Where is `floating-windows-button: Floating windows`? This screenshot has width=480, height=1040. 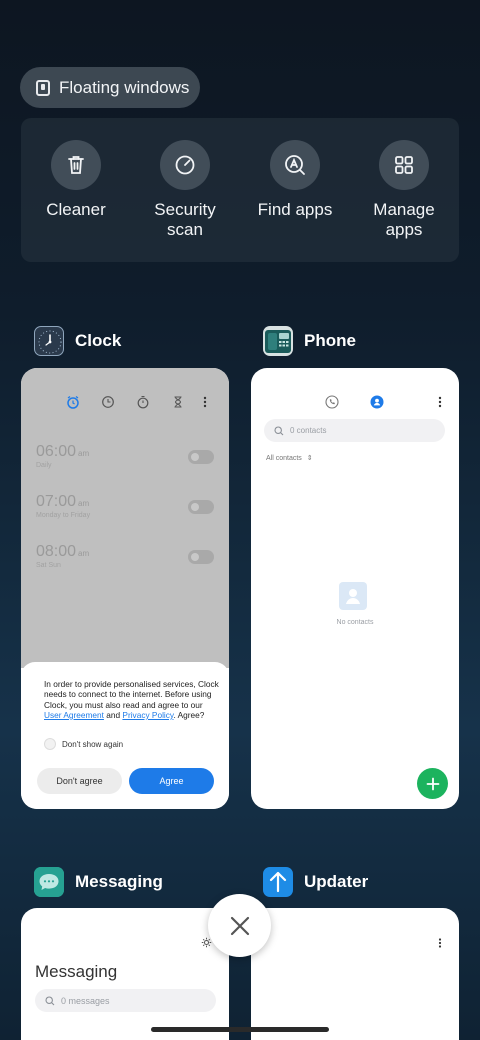 floating-windows-button: Floating windows is located at coordinates (110, 87).